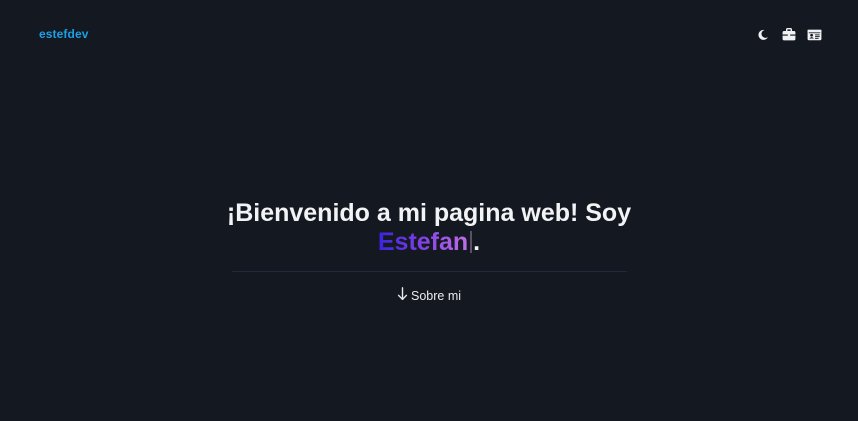  I want to click on brand-logo-link: estefdev, so click(64, 34).